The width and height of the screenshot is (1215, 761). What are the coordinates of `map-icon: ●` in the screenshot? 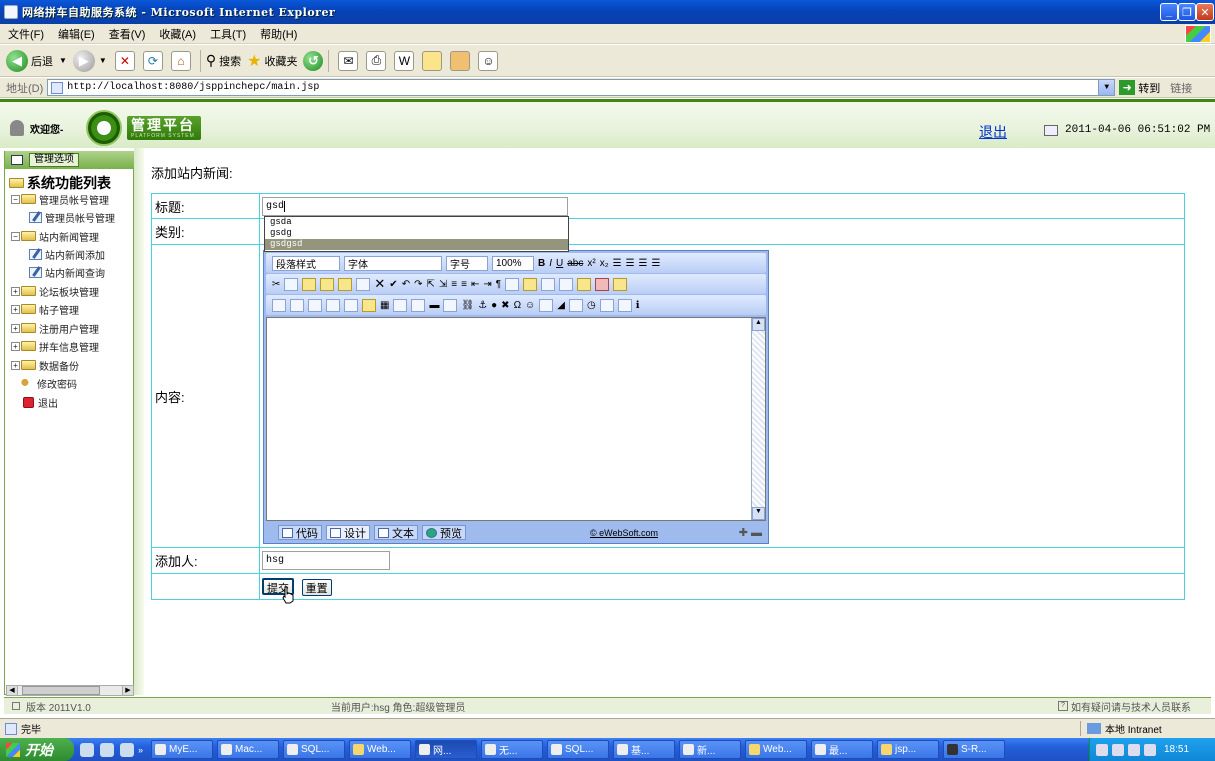 It's located at (494, 305).